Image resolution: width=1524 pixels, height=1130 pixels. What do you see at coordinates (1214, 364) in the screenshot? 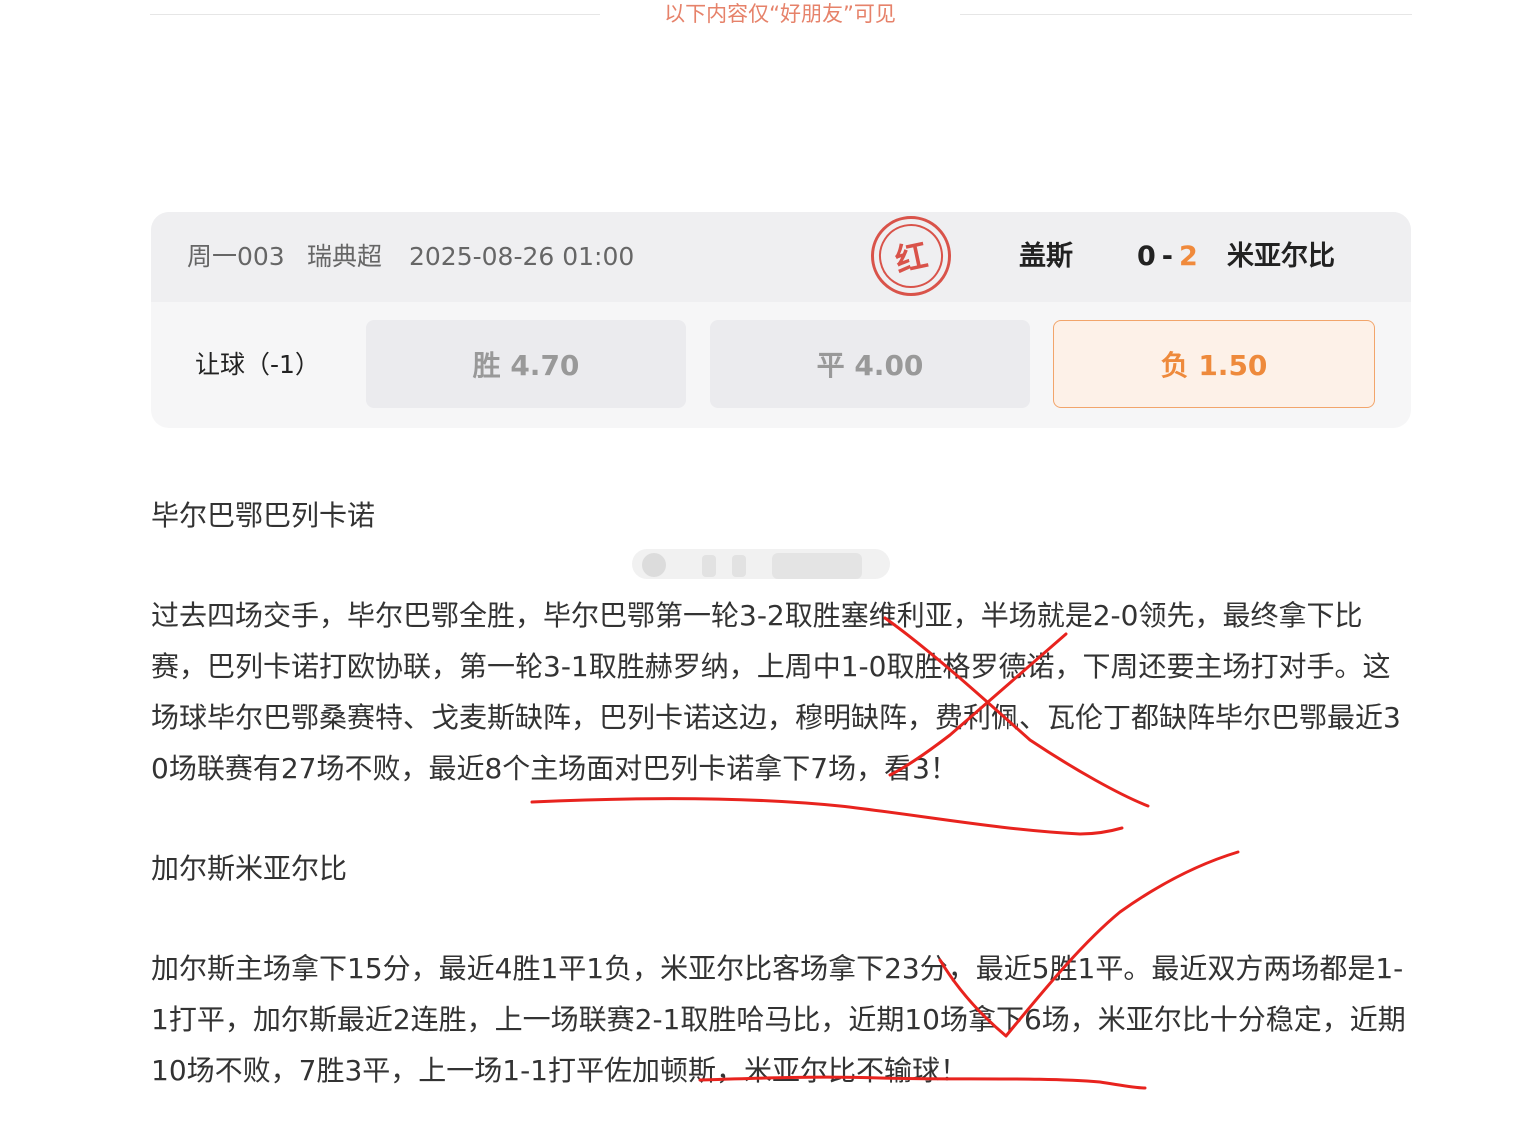
I see `odds-lose-button-selected: 负 1.50` at bounding box center [1214, 364].